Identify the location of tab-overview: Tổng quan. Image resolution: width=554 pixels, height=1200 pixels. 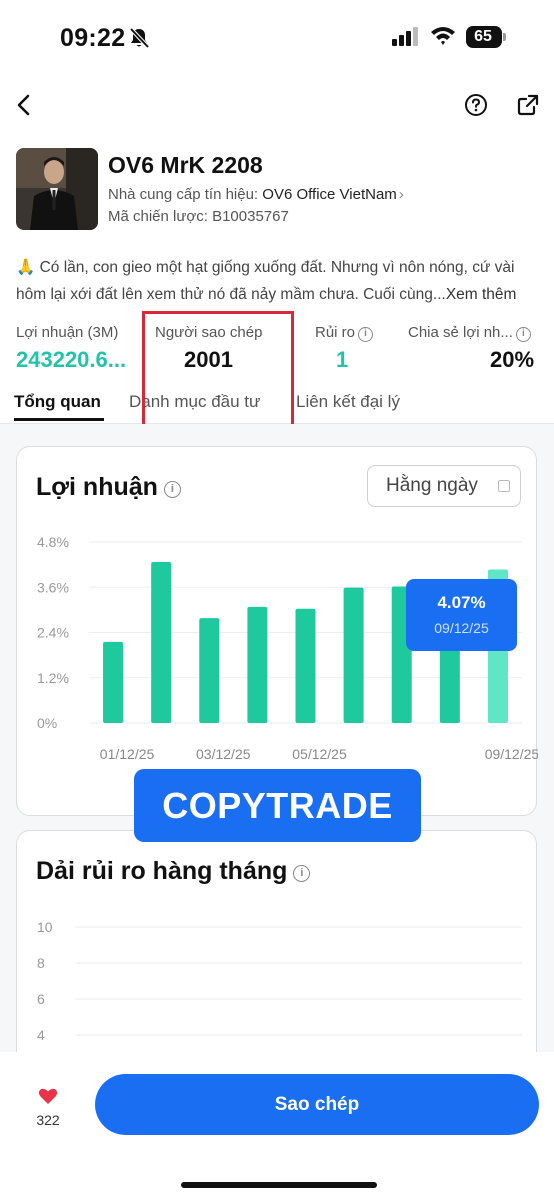
(57, 402).